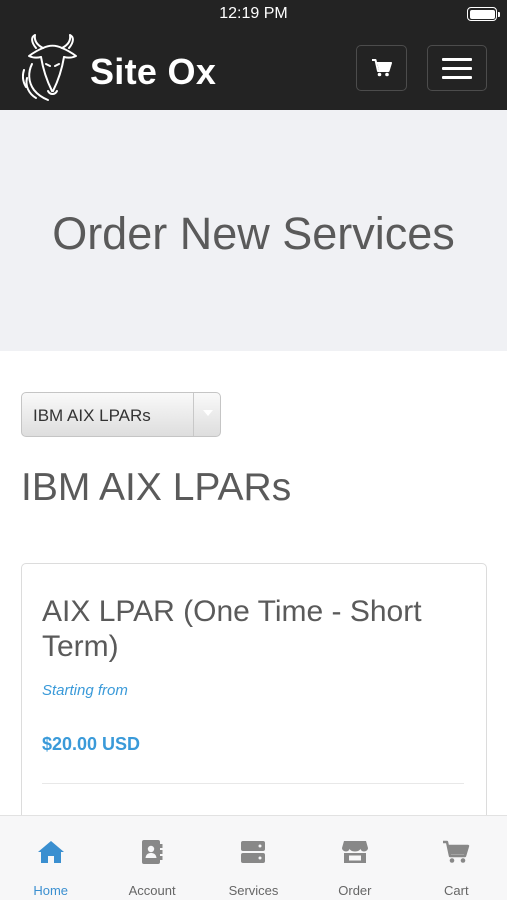 Image resolution: width=507 pixels, height=900 pixels. I want to click on category-select-value: IBM AIX LPARs, so click(92, 415).